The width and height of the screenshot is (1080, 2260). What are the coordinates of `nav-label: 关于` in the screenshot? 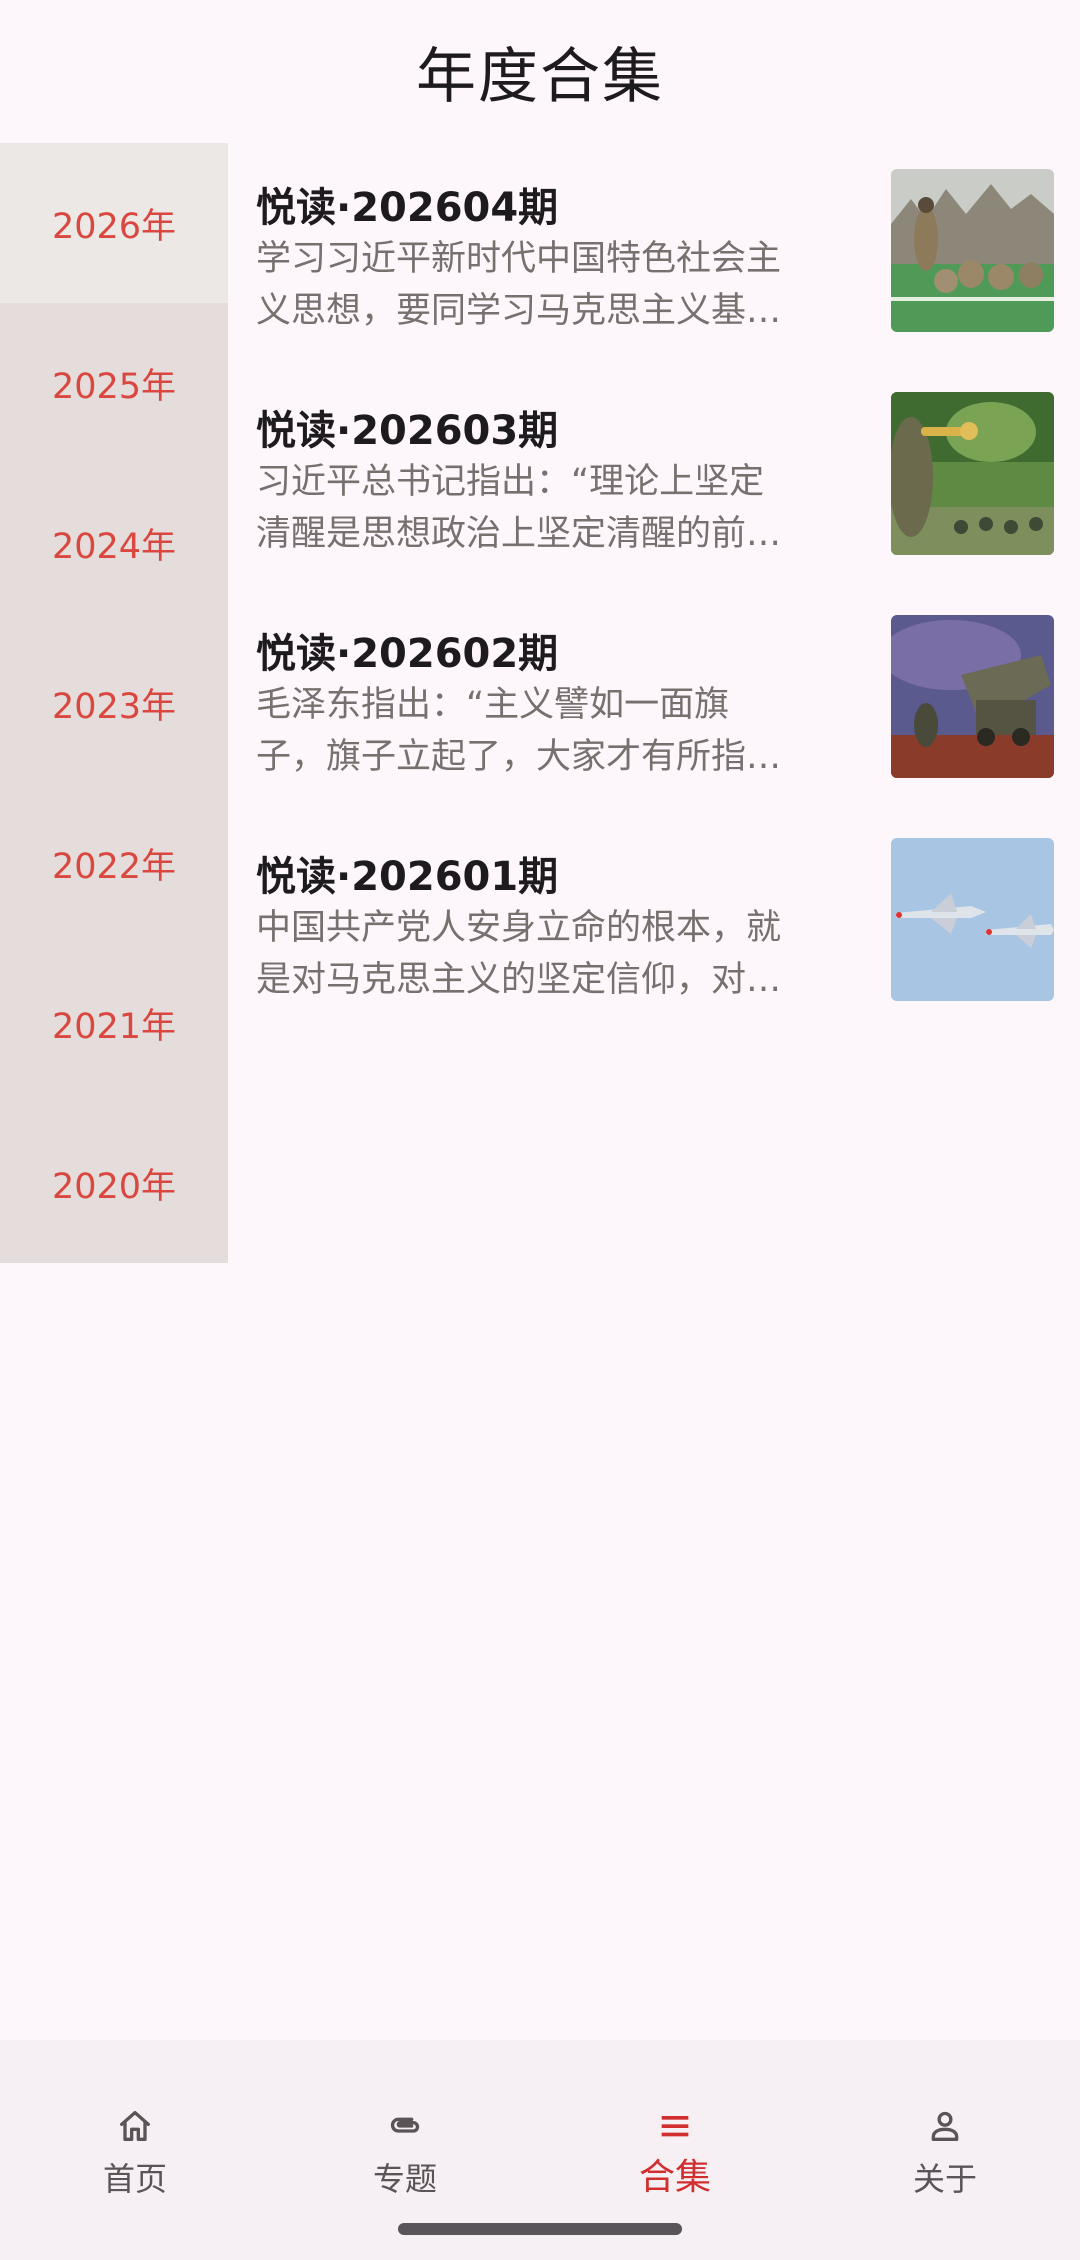 It's located at (944, 2179).